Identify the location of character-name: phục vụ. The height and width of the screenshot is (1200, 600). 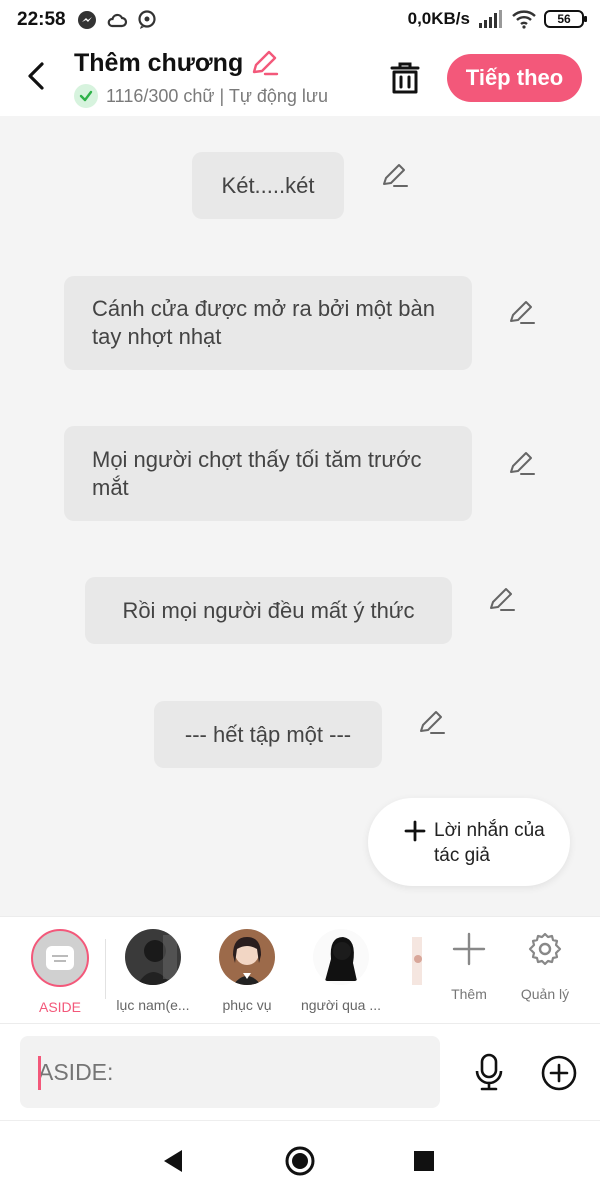
(247, 1005).